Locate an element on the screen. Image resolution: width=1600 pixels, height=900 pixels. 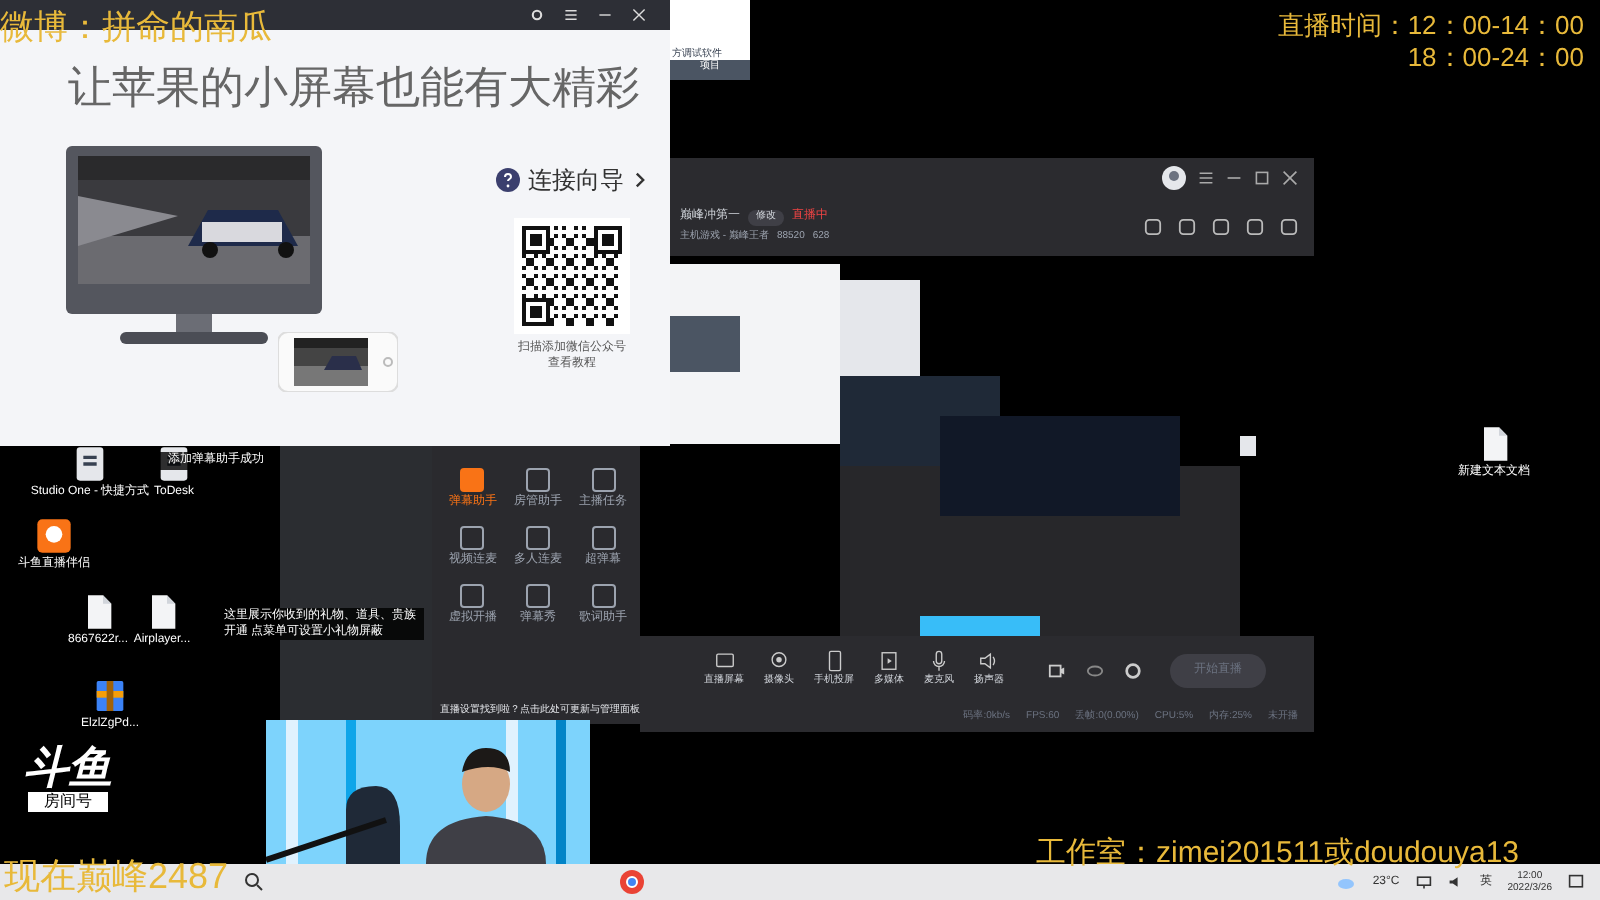
microphone-icon is located at coordinates (939, 661).